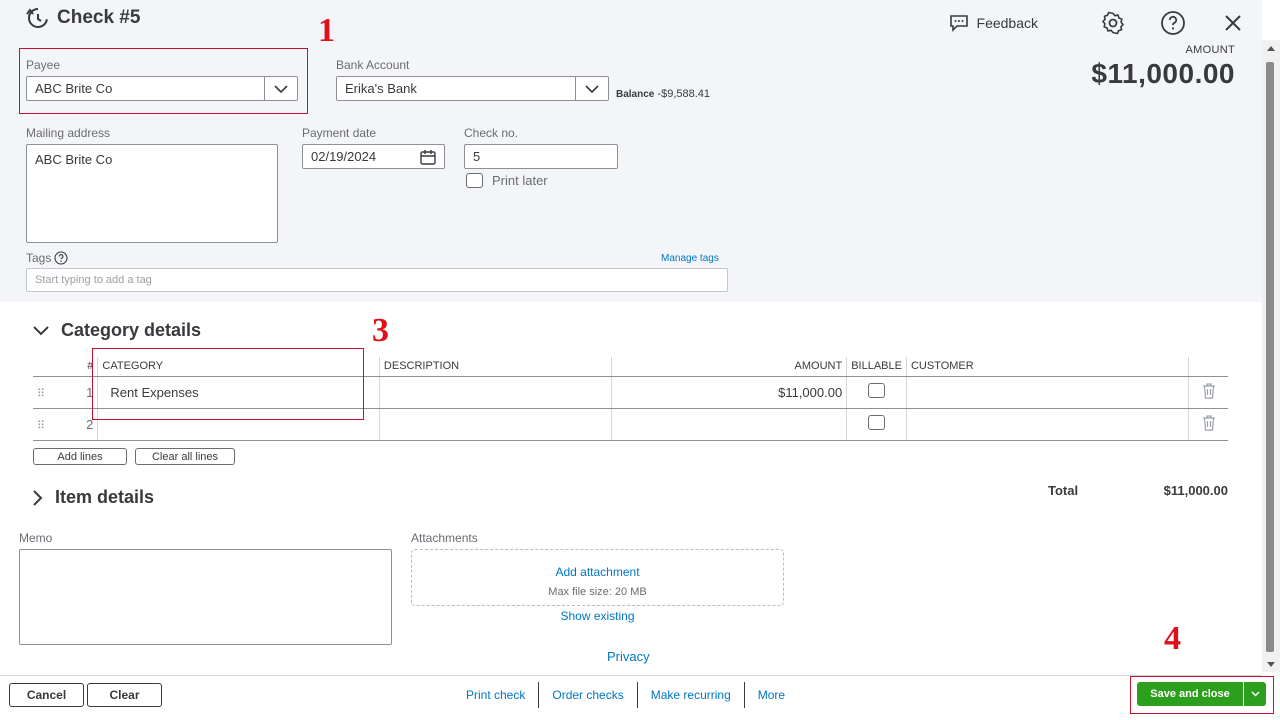 The height and width of the screenshot is (720, 1280). I want to click on amount-cell: $11,000.00, so click(729, 392).